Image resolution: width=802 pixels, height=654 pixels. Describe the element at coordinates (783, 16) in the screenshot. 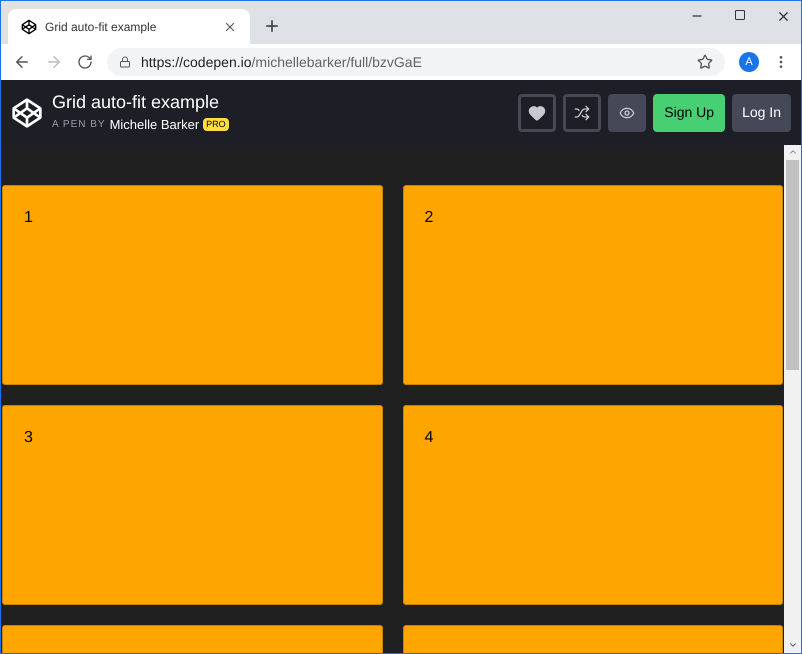

I see `close-icon` at that location.